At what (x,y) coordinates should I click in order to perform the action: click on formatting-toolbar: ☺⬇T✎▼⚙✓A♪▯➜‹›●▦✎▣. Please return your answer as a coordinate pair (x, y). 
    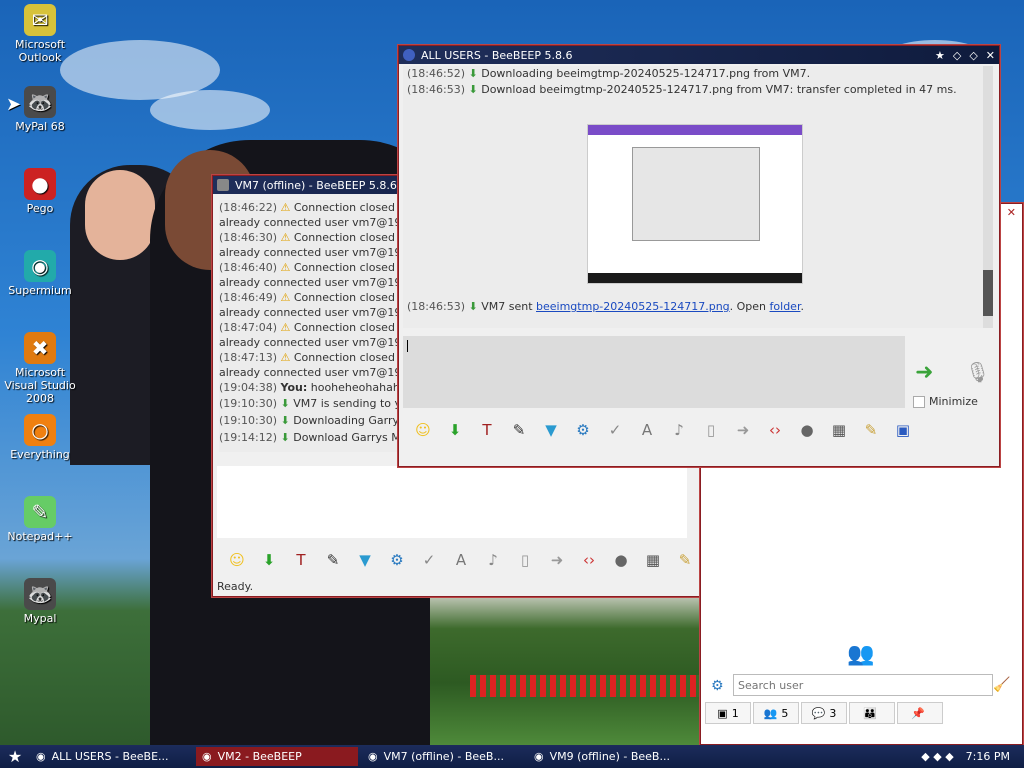
    Looking at the image, I should click on (477, 560).